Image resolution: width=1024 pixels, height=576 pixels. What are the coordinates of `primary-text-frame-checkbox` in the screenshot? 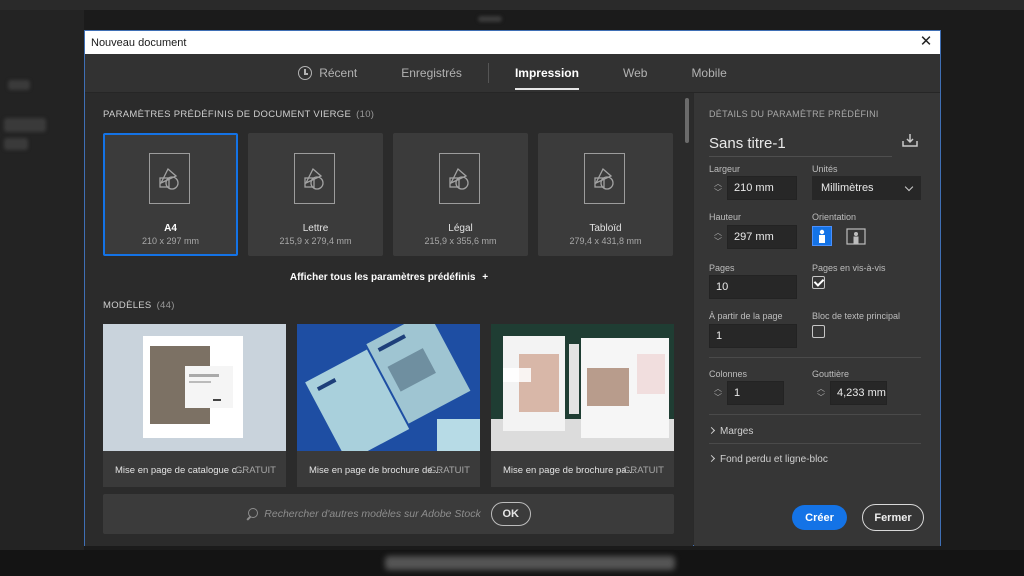 It's located at (818, 331).